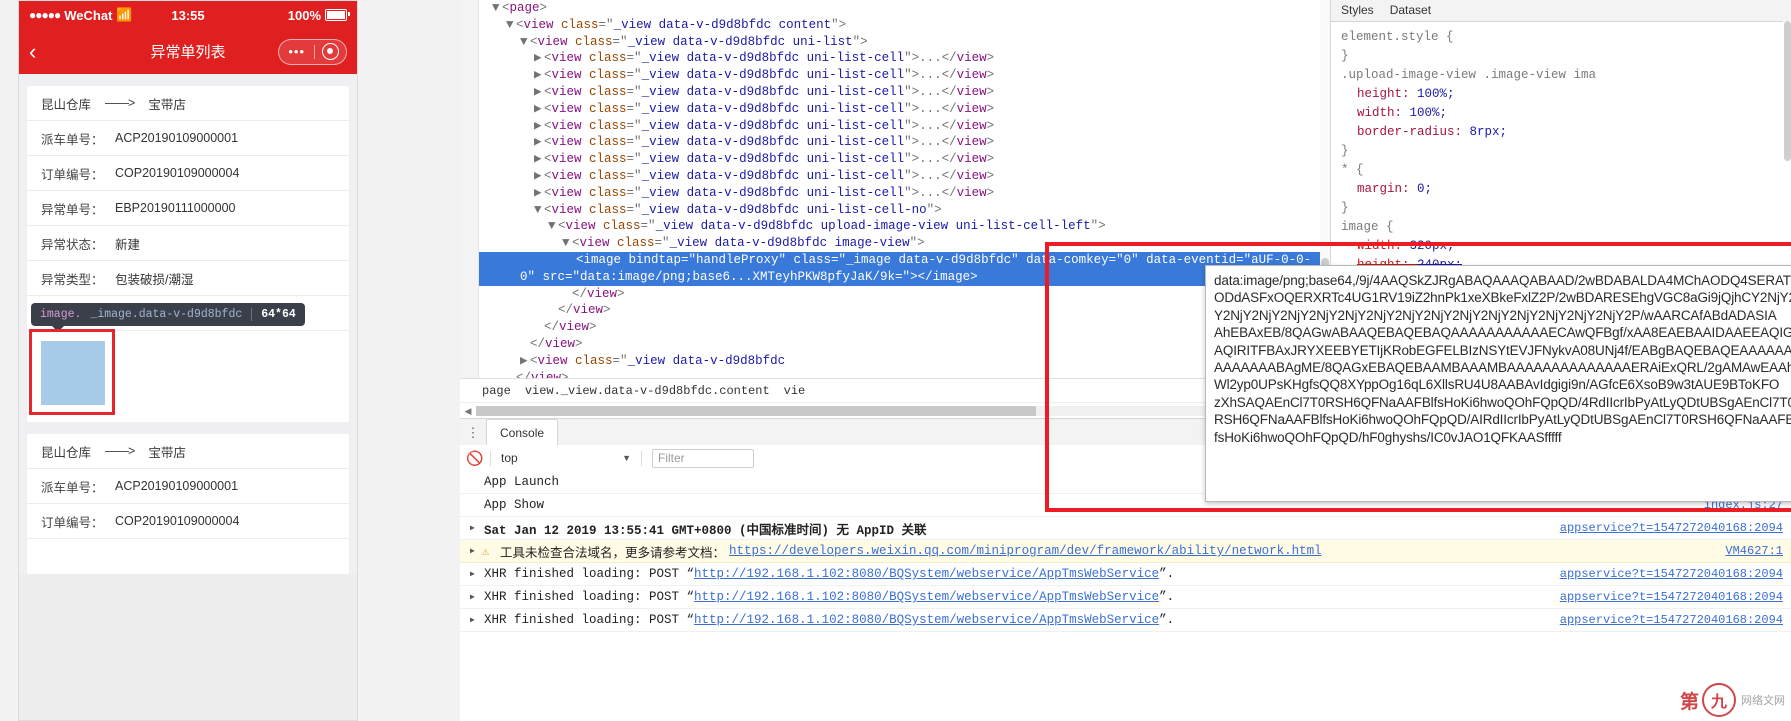  What do you see at coordinates (1561, 94) in the screenshot?
I see `css-declaration: height: 100%;` at bounding box center [1561, 94].